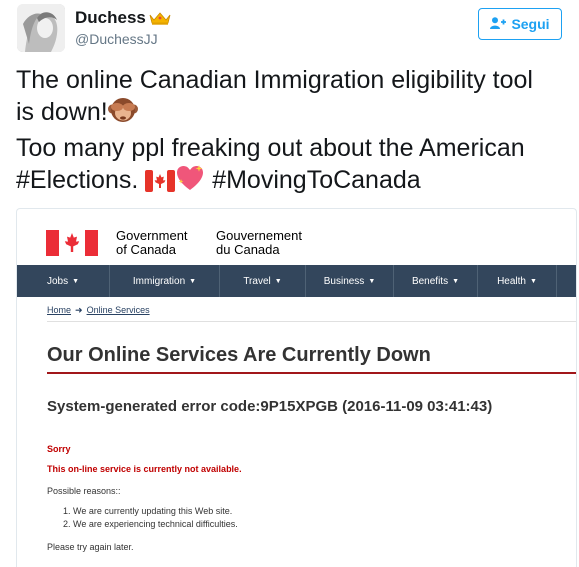 The height and width of the screenshot is (567, 579). Describe the element at coordinates (62, 112) in the screenshot. I see `tweet-text-line-2-text: is down!` at that location.